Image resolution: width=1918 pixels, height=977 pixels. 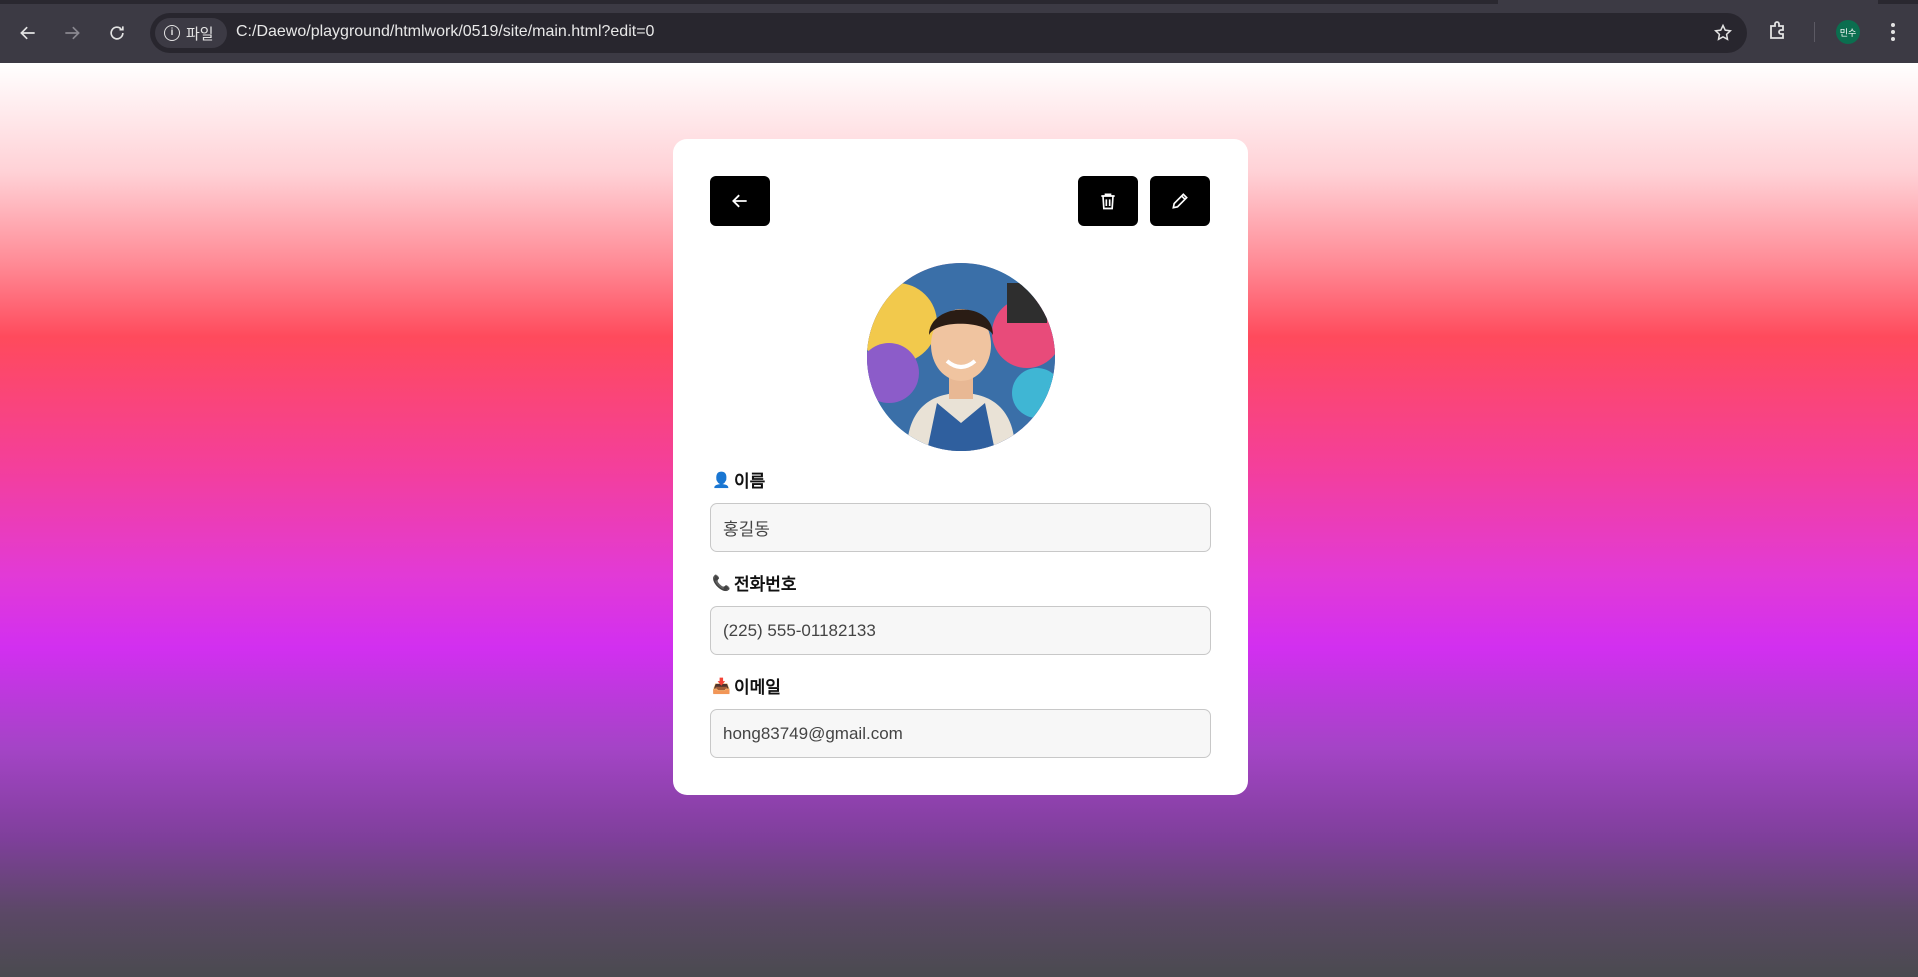 I want to click on avatar, so click(x=961, y=357).